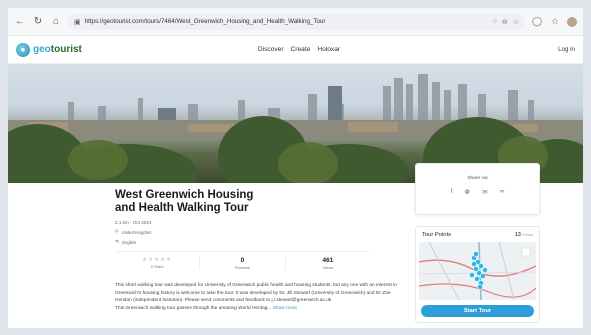  What do you see at coordinates (117, 232) in the screenshot?
I see `location-pin-icon: ⚲` at bounding box center [117, 232].